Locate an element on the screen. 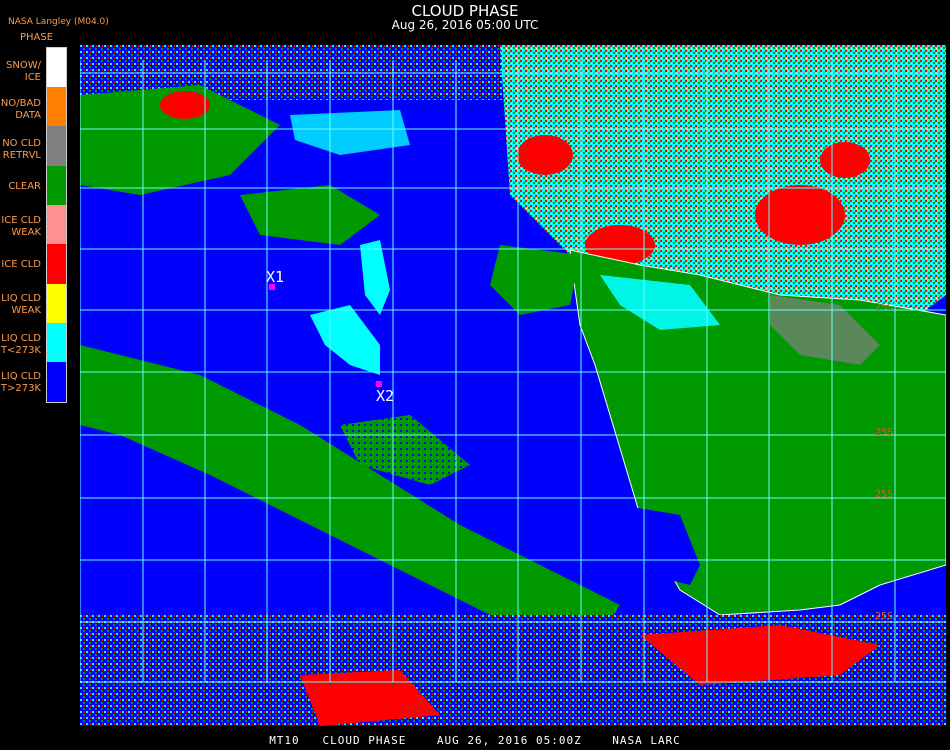 The image size is (950, 750). legend-label-liq-cld-weak: LIQ CLD WEAK is located at coordinates (21, 304).